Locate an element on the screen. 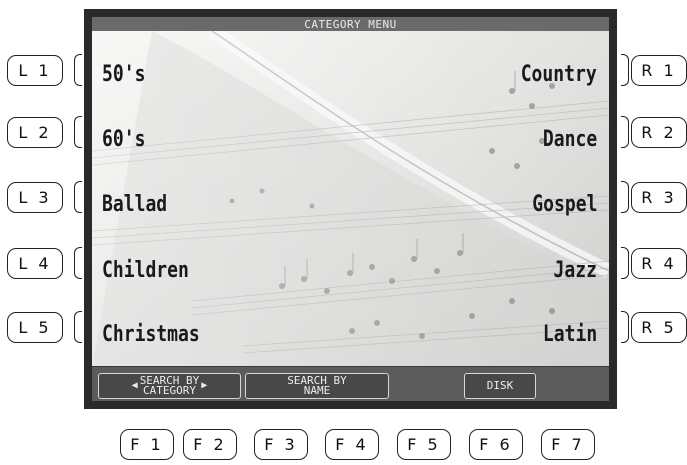  triangle-right-icon: ▶ is located at coordinates (204, 385).